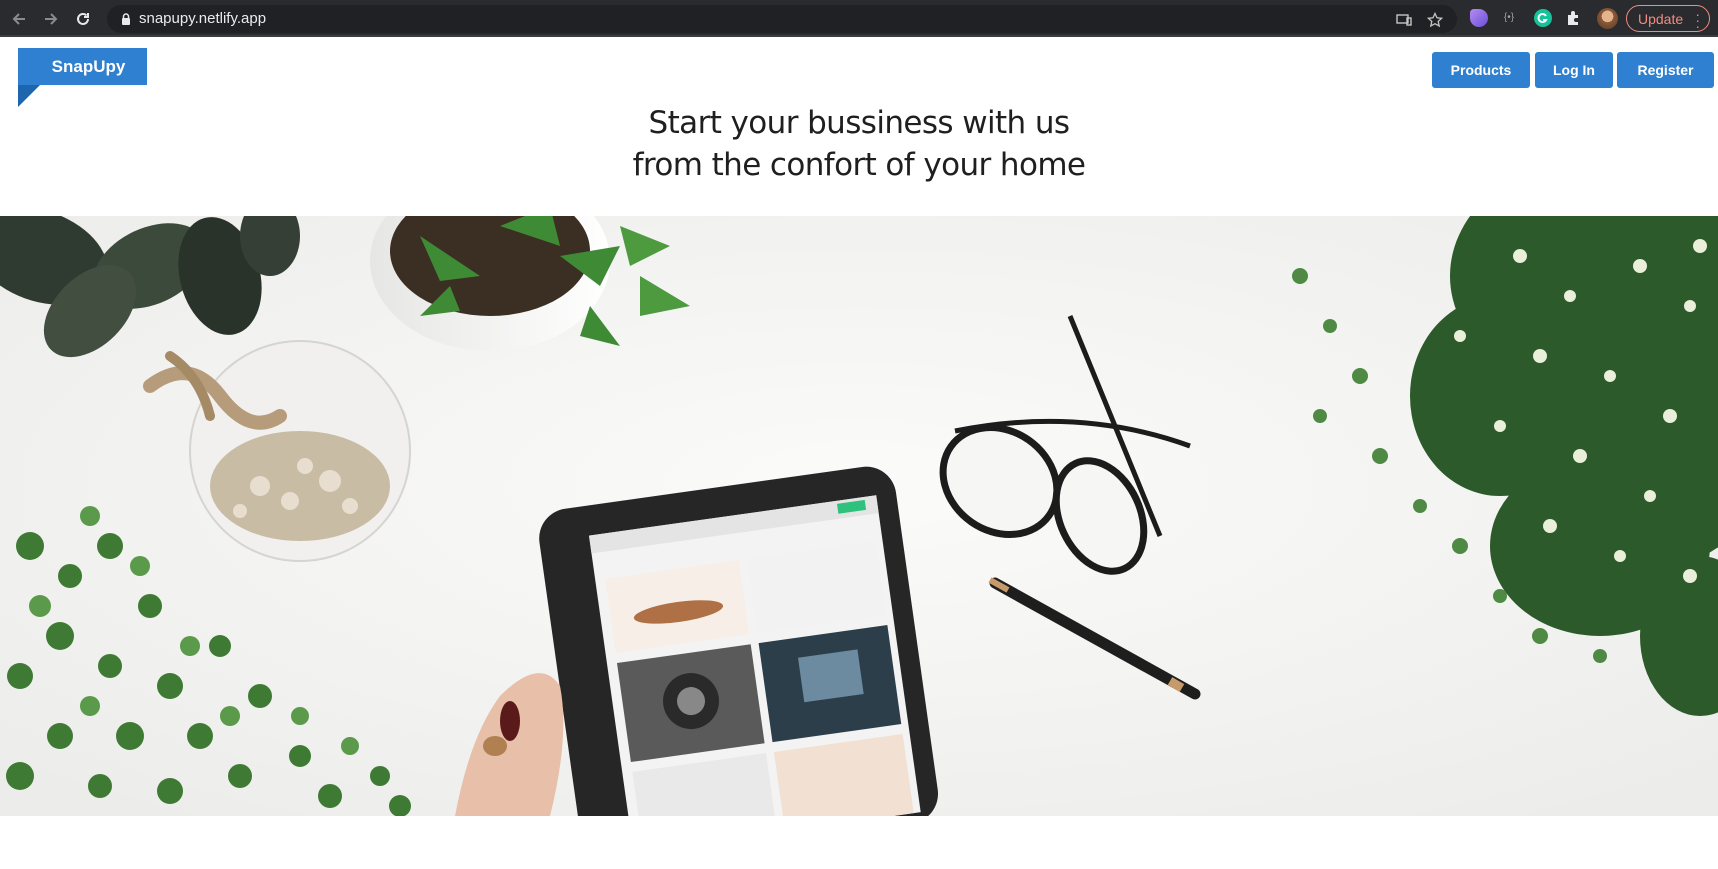 This screenshot has height=869, width=1718. I want to click on register-button: Register, so click(1665, 70).